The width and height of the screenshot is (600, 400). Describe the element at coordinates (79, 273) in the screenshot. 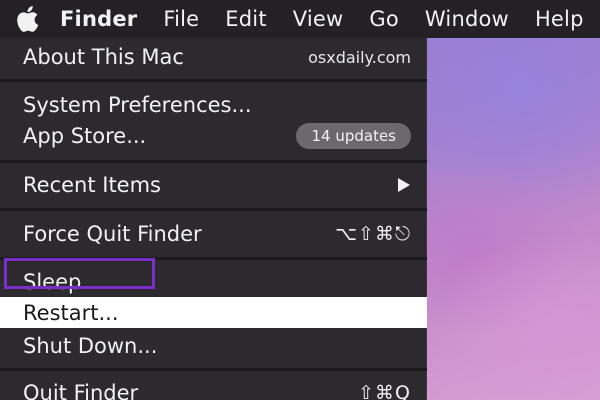

I see `highlight-annotation-box` at that location.